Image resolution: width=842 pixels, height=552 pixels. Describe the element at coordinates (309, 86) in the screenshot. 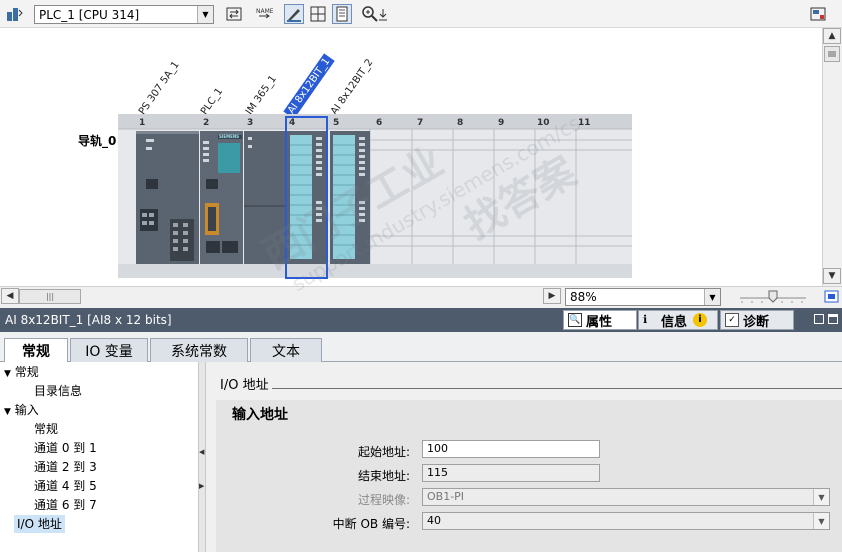

I see `module-label-ai1: AI 8x12BIT_1` at that location.